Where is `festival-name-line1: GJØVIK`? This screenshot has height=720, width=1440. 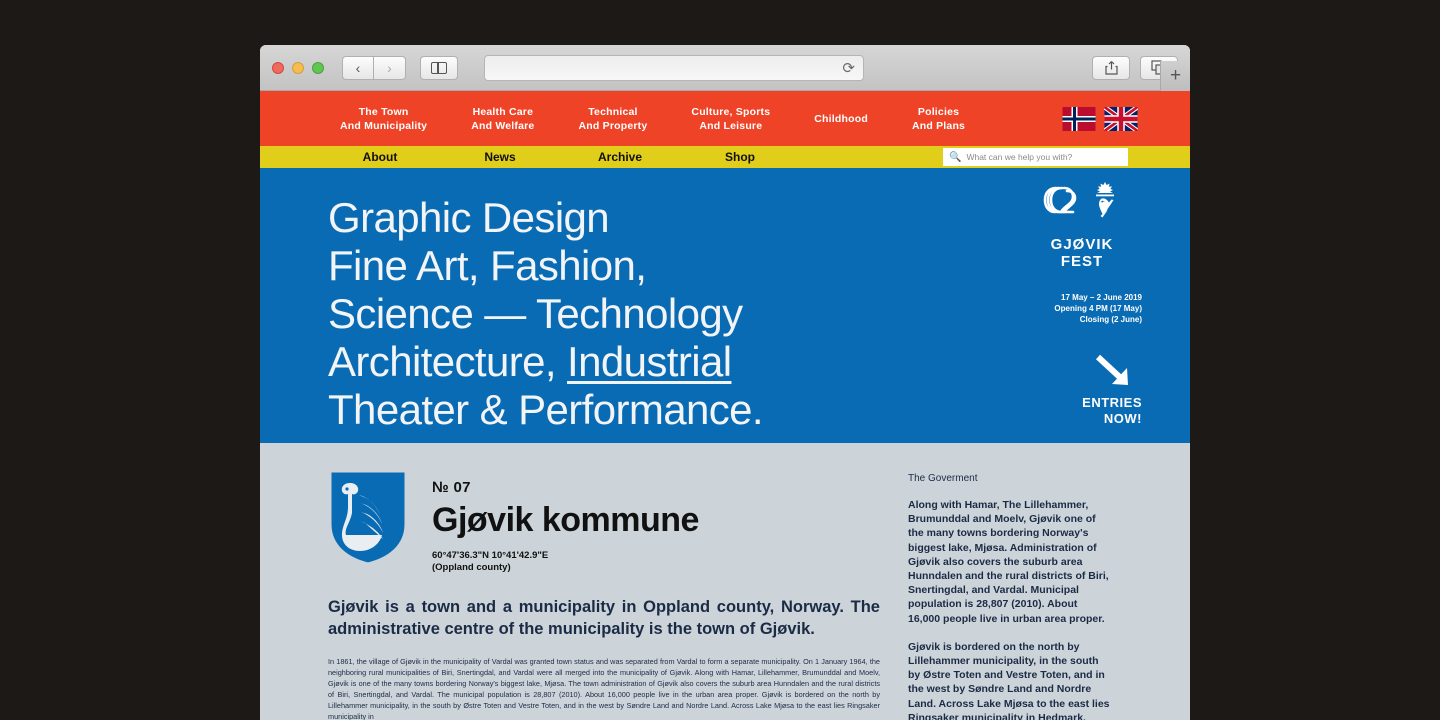 festival-name-line1: GJØVIK is located at coordinates (1082, 244).